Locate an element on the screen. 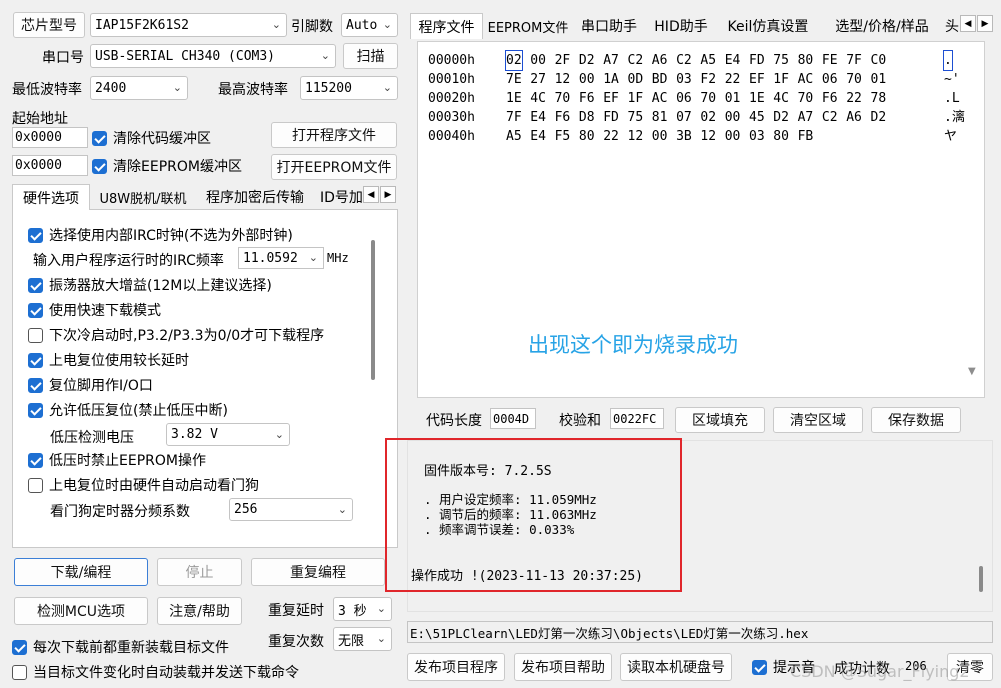 The width and height of the screenshot is (1001, 688). log-scrollbar is located at coordinates (981, 579).